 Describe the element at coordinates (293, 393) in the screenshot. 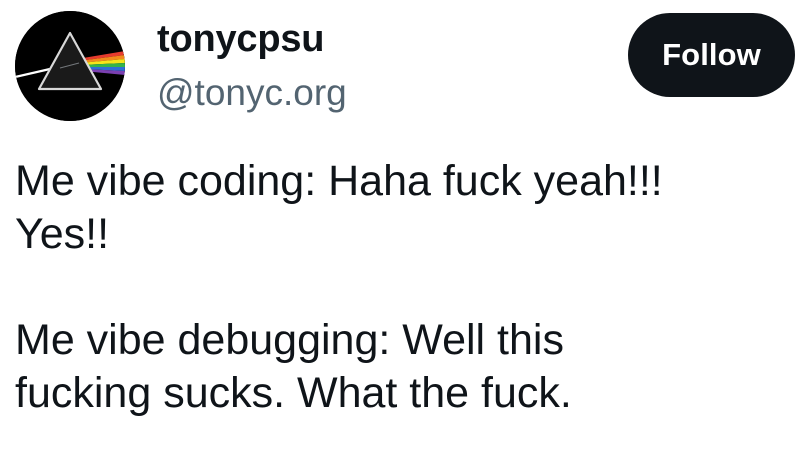

I see `post-line: fucking sucks. What the fuck.` at that location.